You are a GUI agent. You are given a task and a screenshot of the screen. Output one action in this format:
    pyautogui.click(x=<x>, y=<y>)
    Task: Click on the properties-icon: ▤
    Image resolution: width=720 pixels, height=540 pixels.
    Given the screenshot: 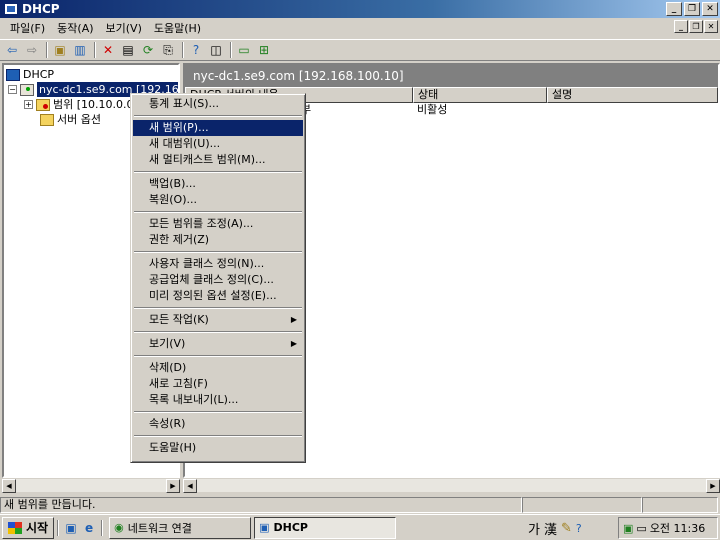 What is the action you would take?
    pyautogui.click(x=128, y=50)
    